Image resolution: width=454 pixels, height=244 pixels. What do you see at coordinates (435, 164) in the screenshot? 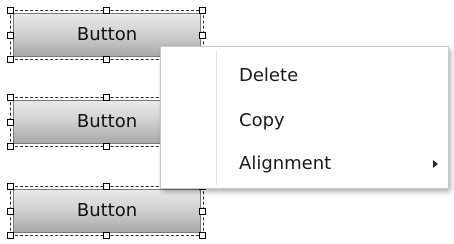
I see `chevron-right-icon` at bounding box center [435, 164].